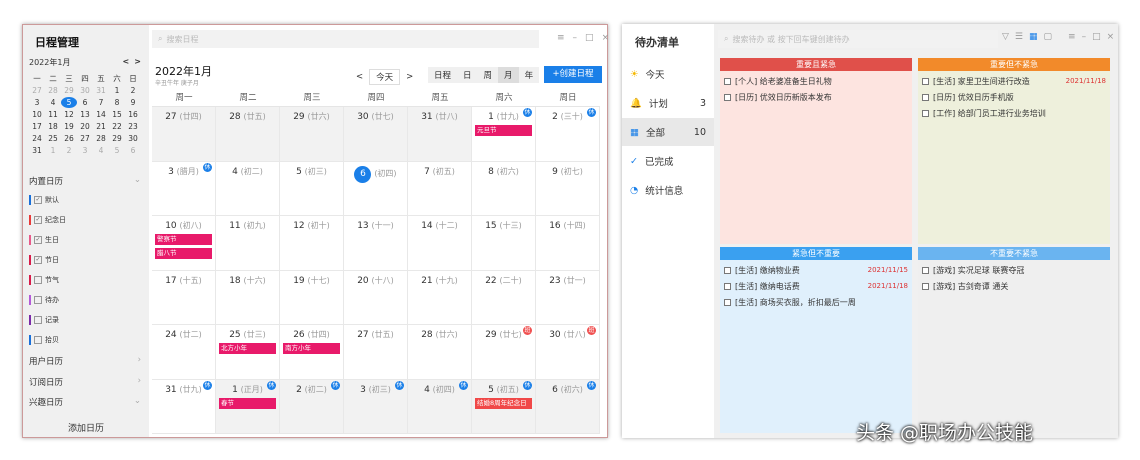  What do you see at coordinates (69, 138) in the screenshot?
I see `mini-day: 26` at bounding box center [69, 138].